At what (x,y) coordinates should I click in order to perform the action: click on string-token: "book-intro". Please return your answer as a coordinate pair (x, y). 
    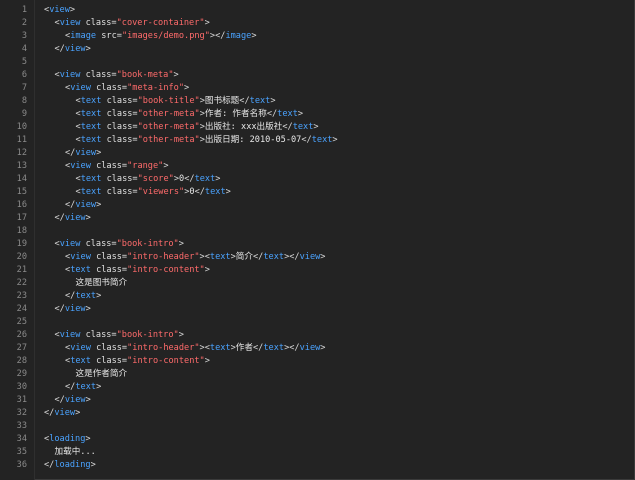
    Looking at the image, I should click on (147, 244).